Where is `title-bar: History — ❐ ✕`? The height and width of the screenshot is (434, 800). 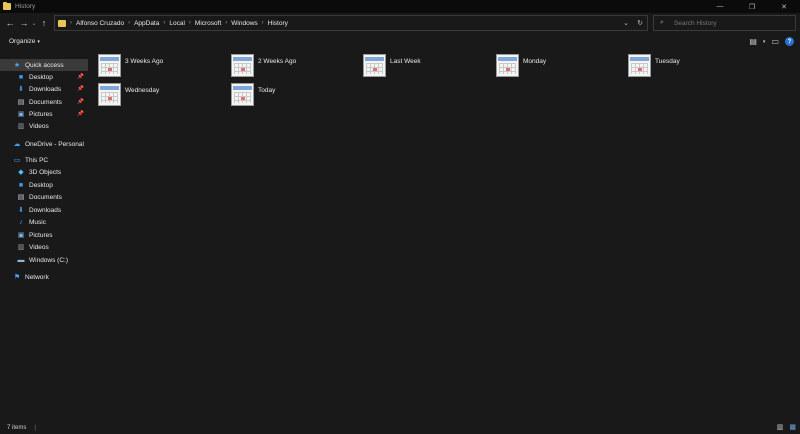
title-bar: History — ❐ ✕ is located at coordinates (400, 6).